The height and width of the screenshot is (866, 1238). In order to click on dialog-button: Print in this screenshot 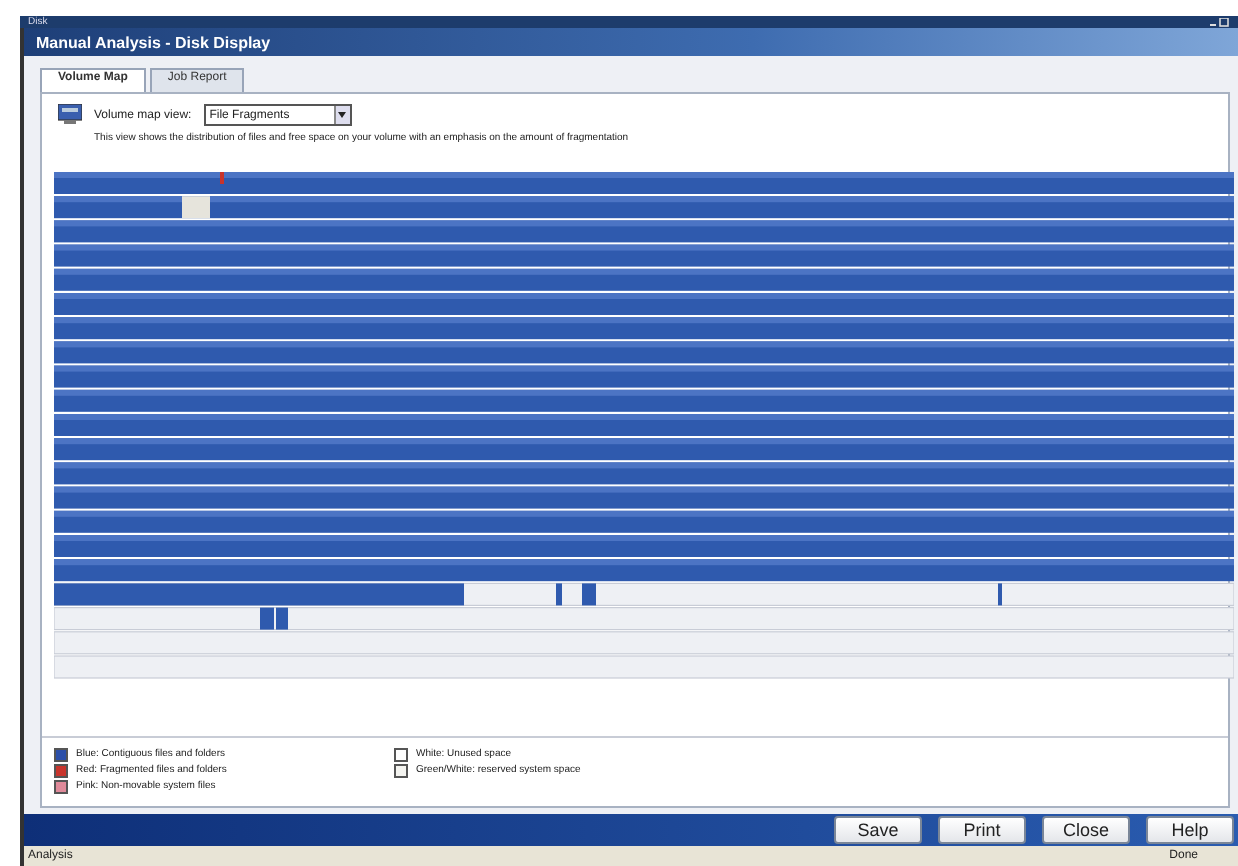, I will do `click(982, 830)`.